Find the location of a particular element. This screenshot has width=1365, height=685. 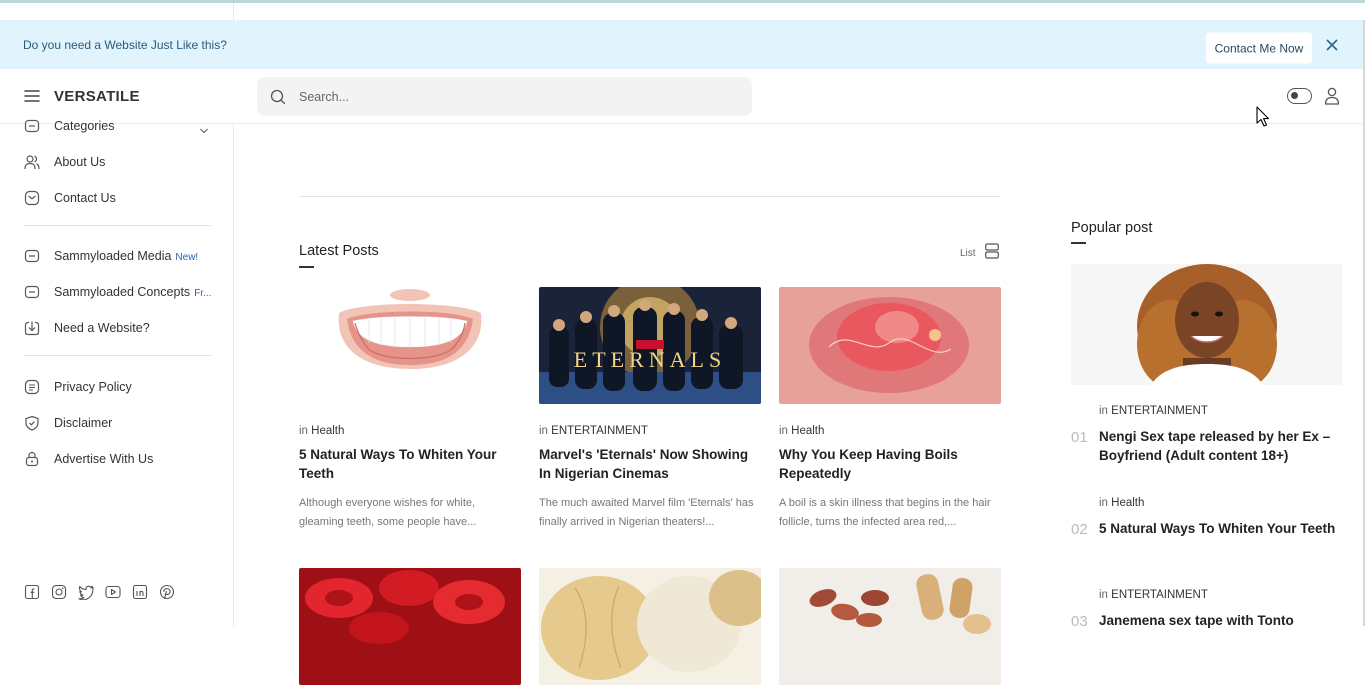

close-icon is located at coordinates (1332, 45).